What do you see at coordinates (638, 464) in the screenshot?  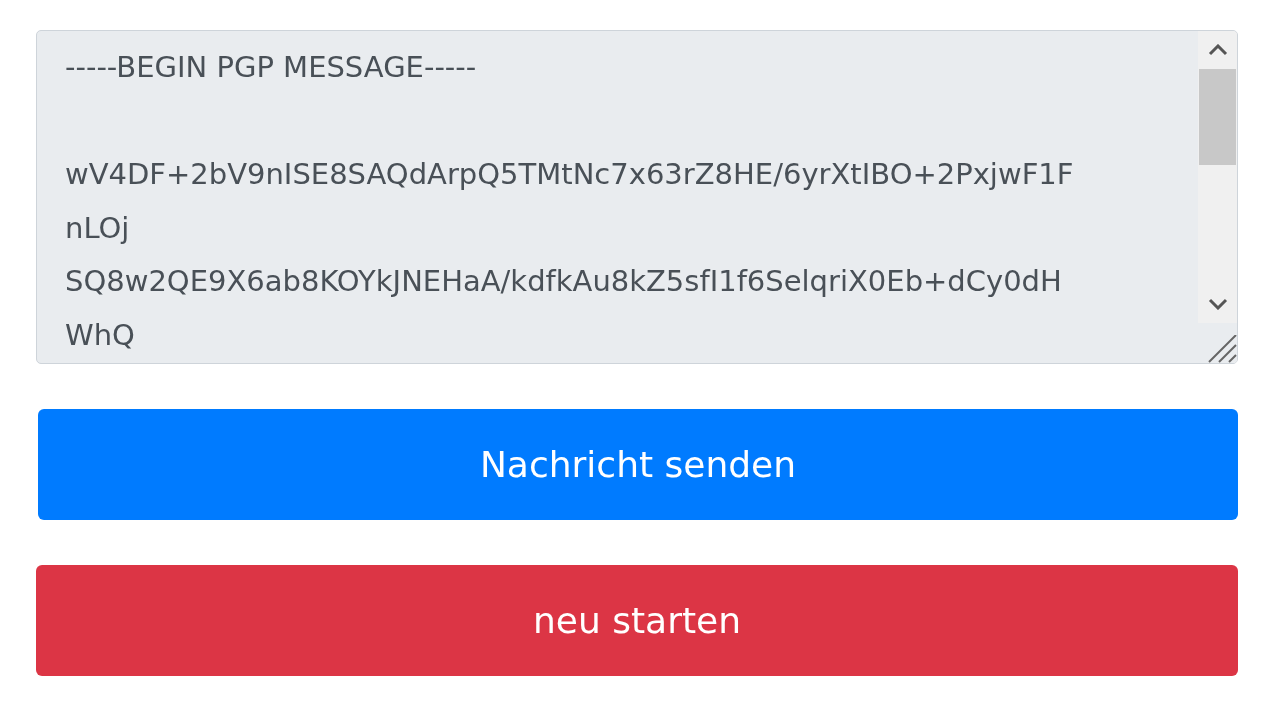 I see `send-button: Nachricht senden` at bounding box center [638, 464].